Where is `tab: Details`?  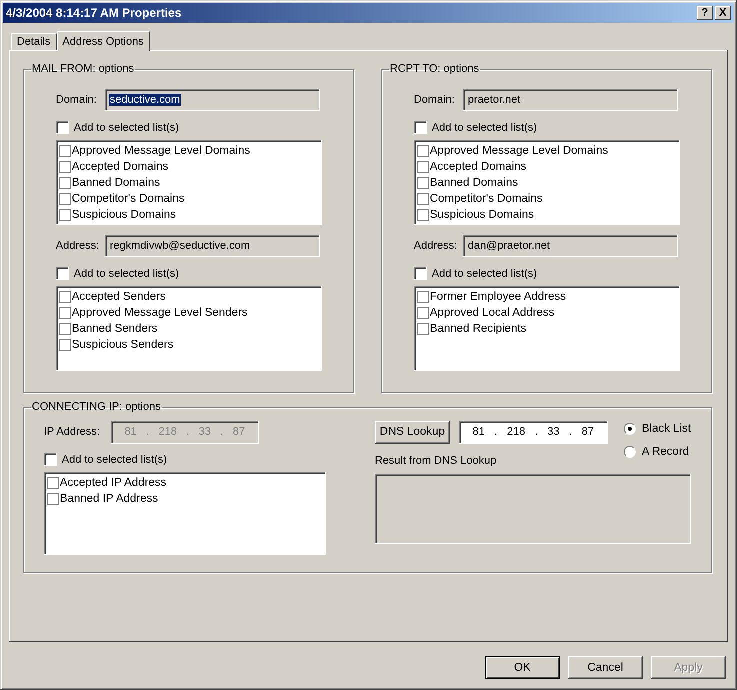 tab: Details is located at coordinates (34, 41).